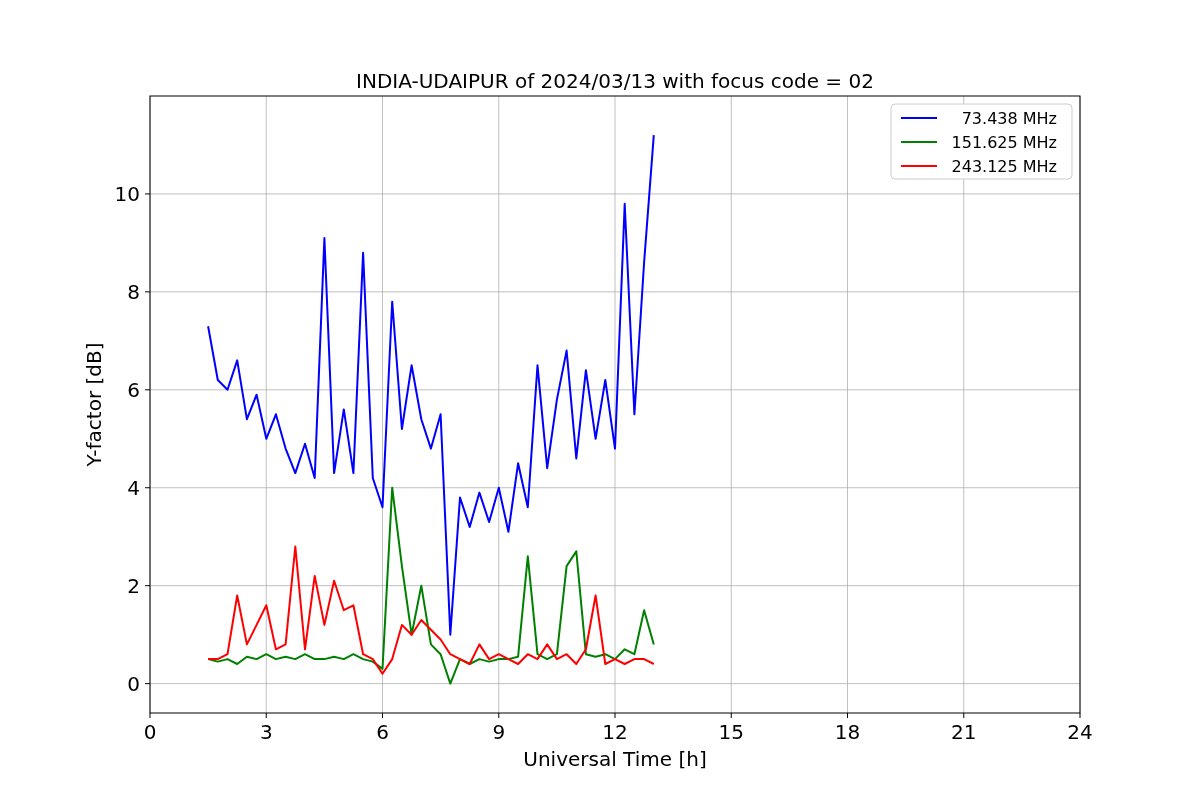 The image size is (1200, 800). What do you see at coordinates (133, 291) in the screenshot?
I see `y-tick-label: 8` at bounding box center [133, 291].